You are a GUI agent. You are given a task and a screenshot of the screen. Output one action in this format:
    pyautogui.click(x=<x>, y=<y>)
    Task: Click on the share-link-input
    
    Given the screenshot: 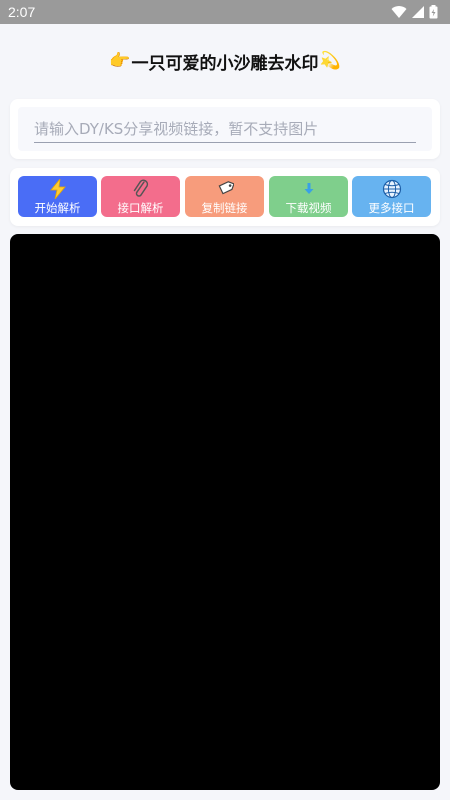 What is the action you would take?
    pyautogui.click(x=225, y=129)
    